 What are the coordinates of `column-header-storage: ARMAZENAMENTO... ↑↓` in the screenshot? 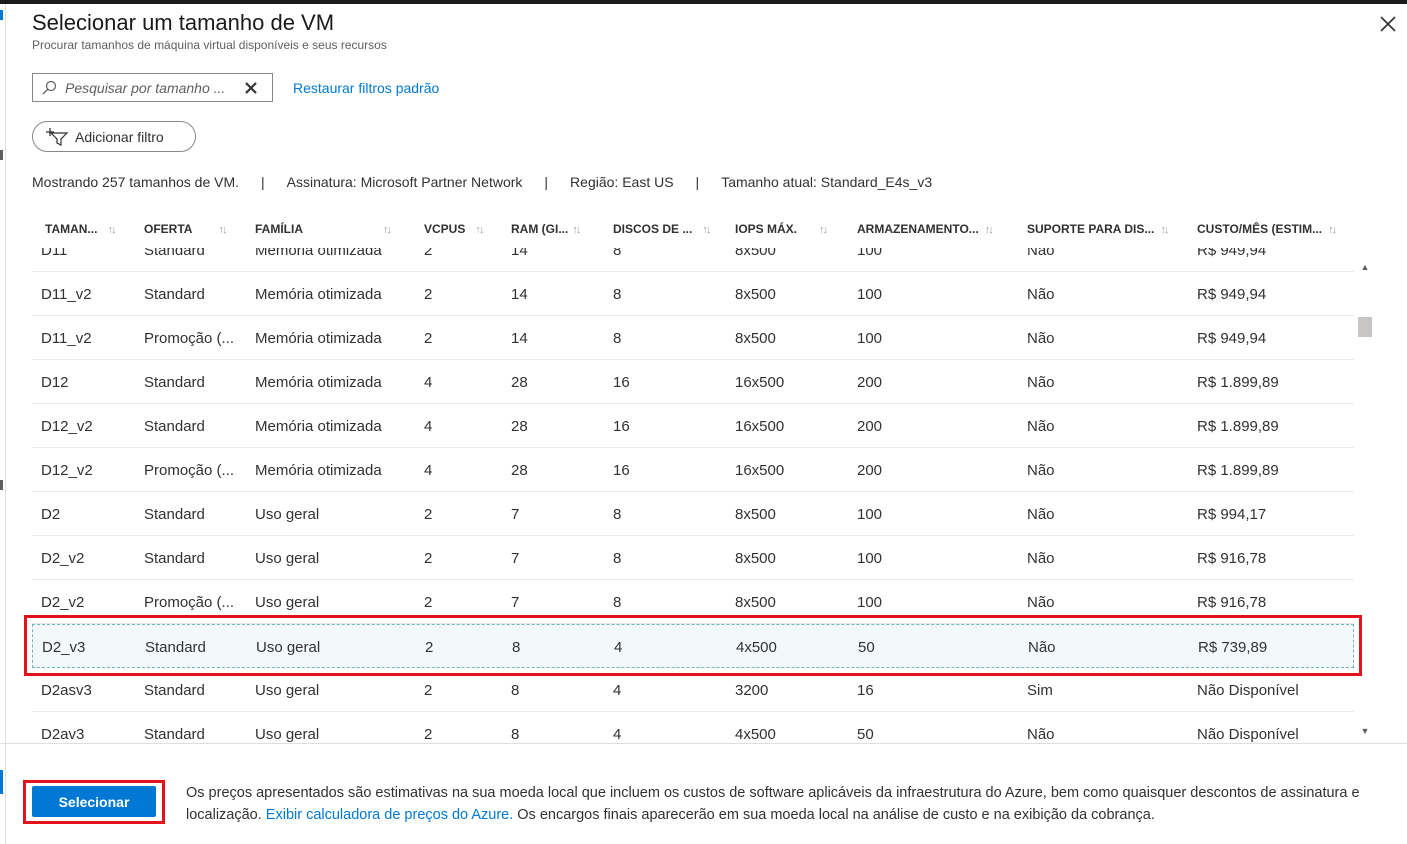 It's located at (925, 229).